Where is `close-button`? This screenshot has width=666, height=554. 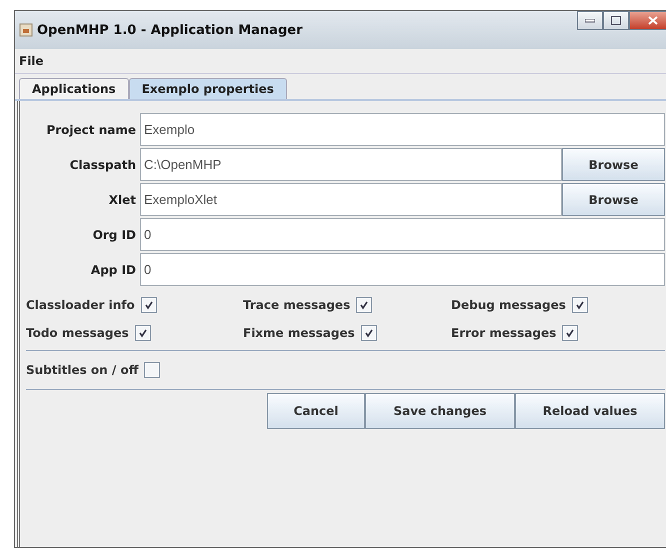
close-button is located at coordinates (647, 20).